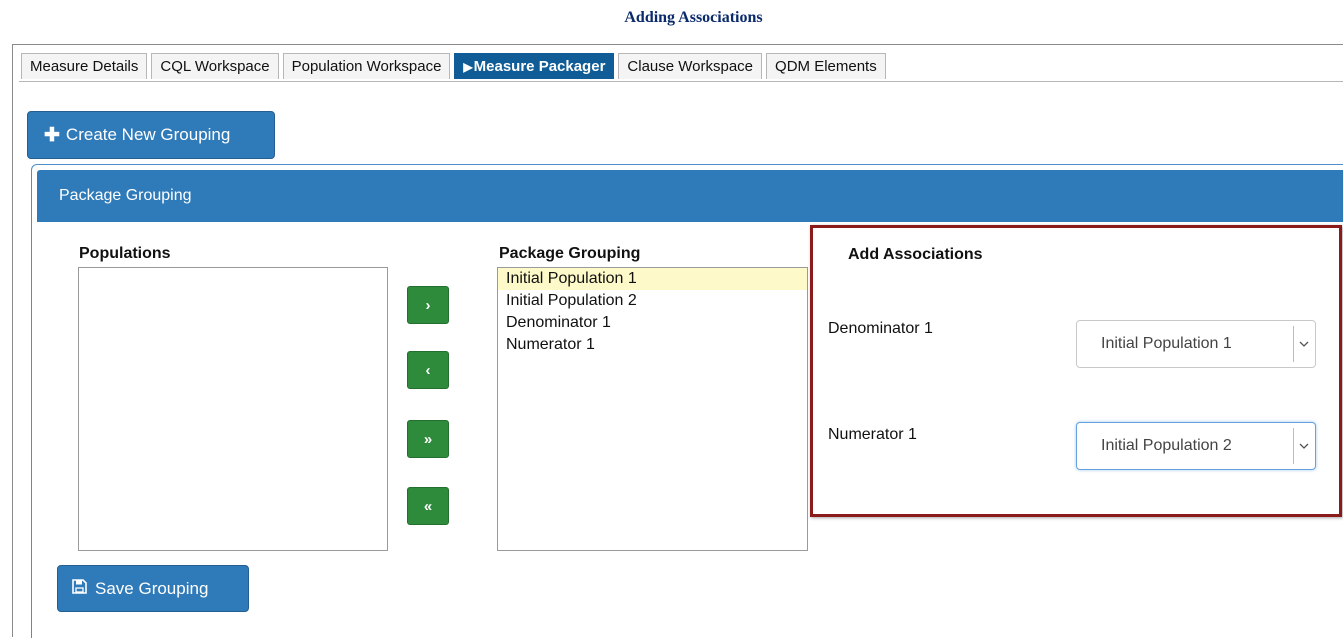 The width and height of the screenshot is (1343, 638). I want to click on panel-header: Package Grouping, so click(690, 196).